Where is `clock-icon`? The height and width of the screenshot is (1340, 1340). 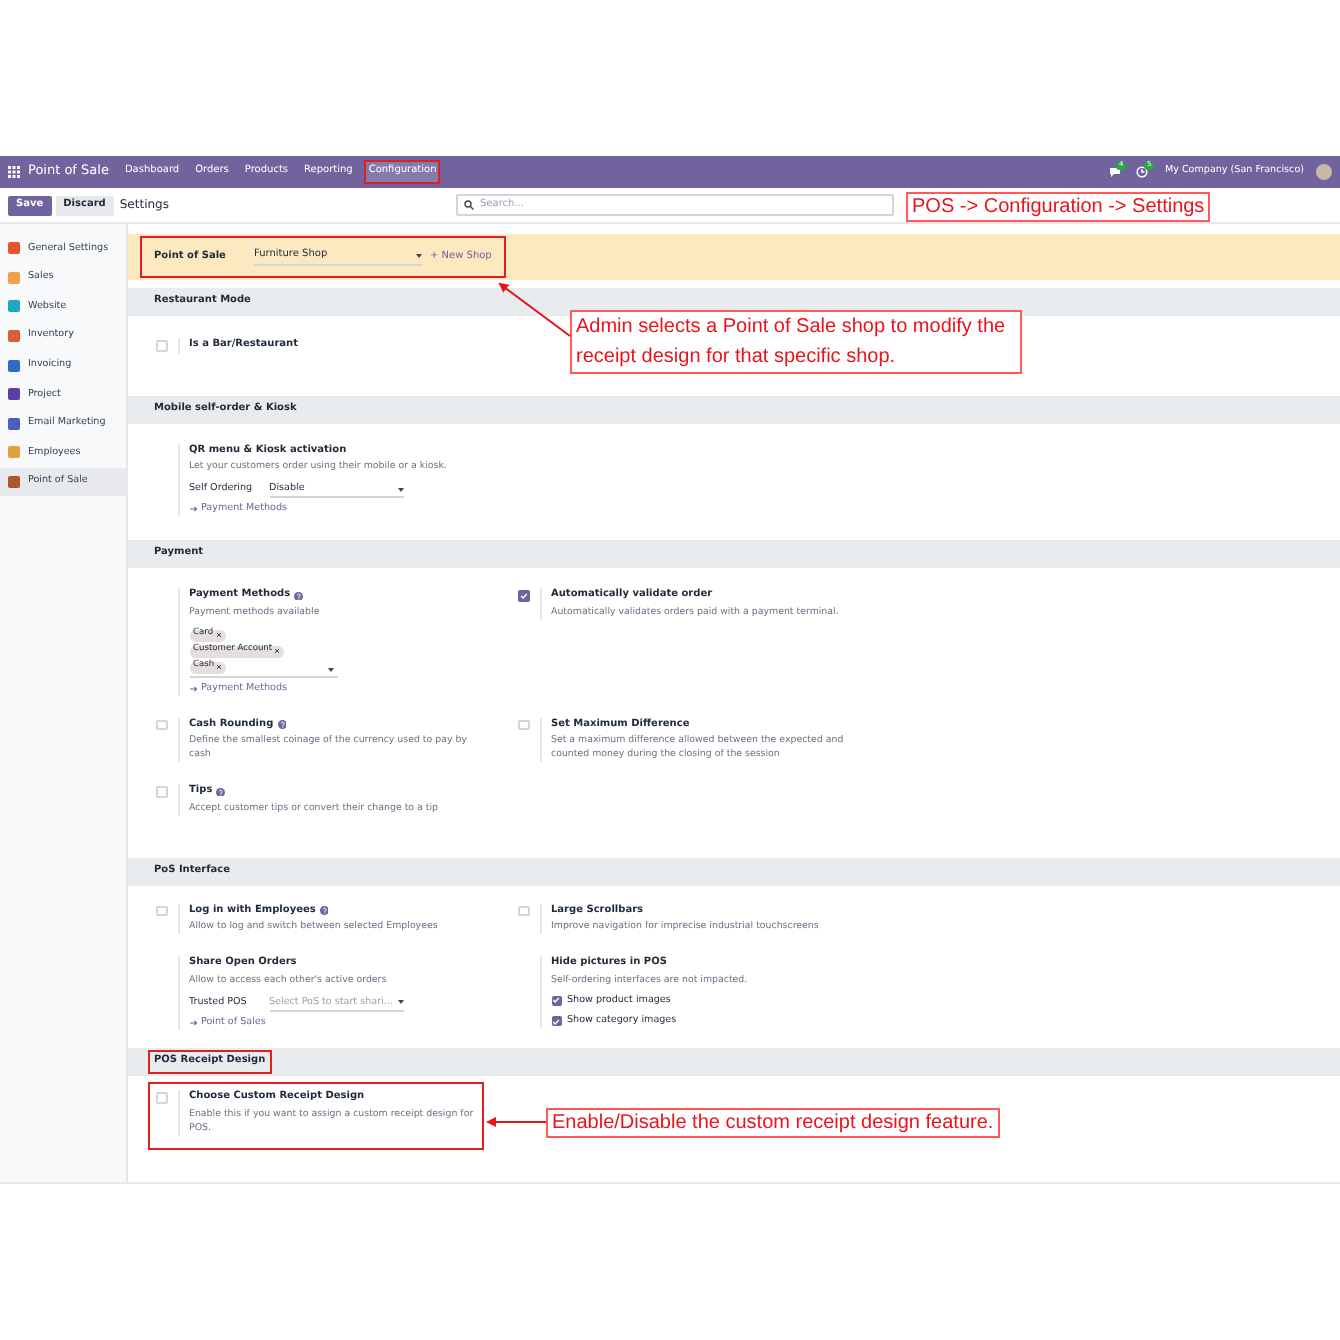
clock-icon is located at coordinates (1142, 172).